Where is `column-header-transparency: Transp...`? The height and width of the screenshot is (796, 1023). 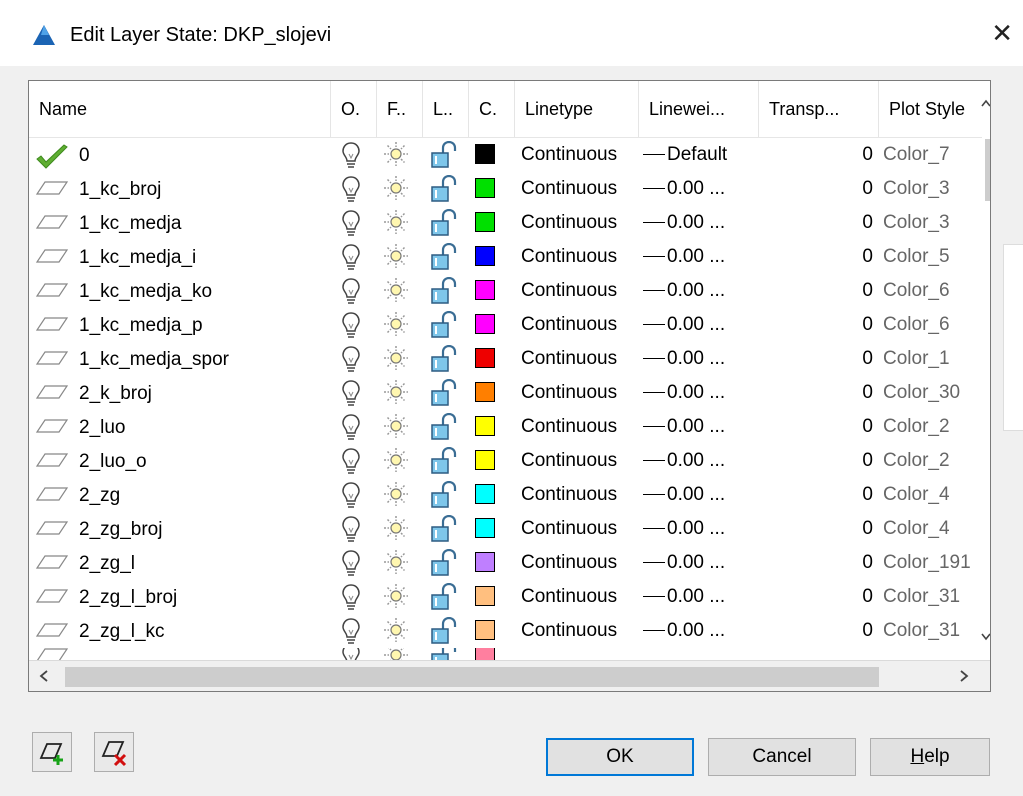
column-header-transparency: Transp... is located at coordinates (819, 109).